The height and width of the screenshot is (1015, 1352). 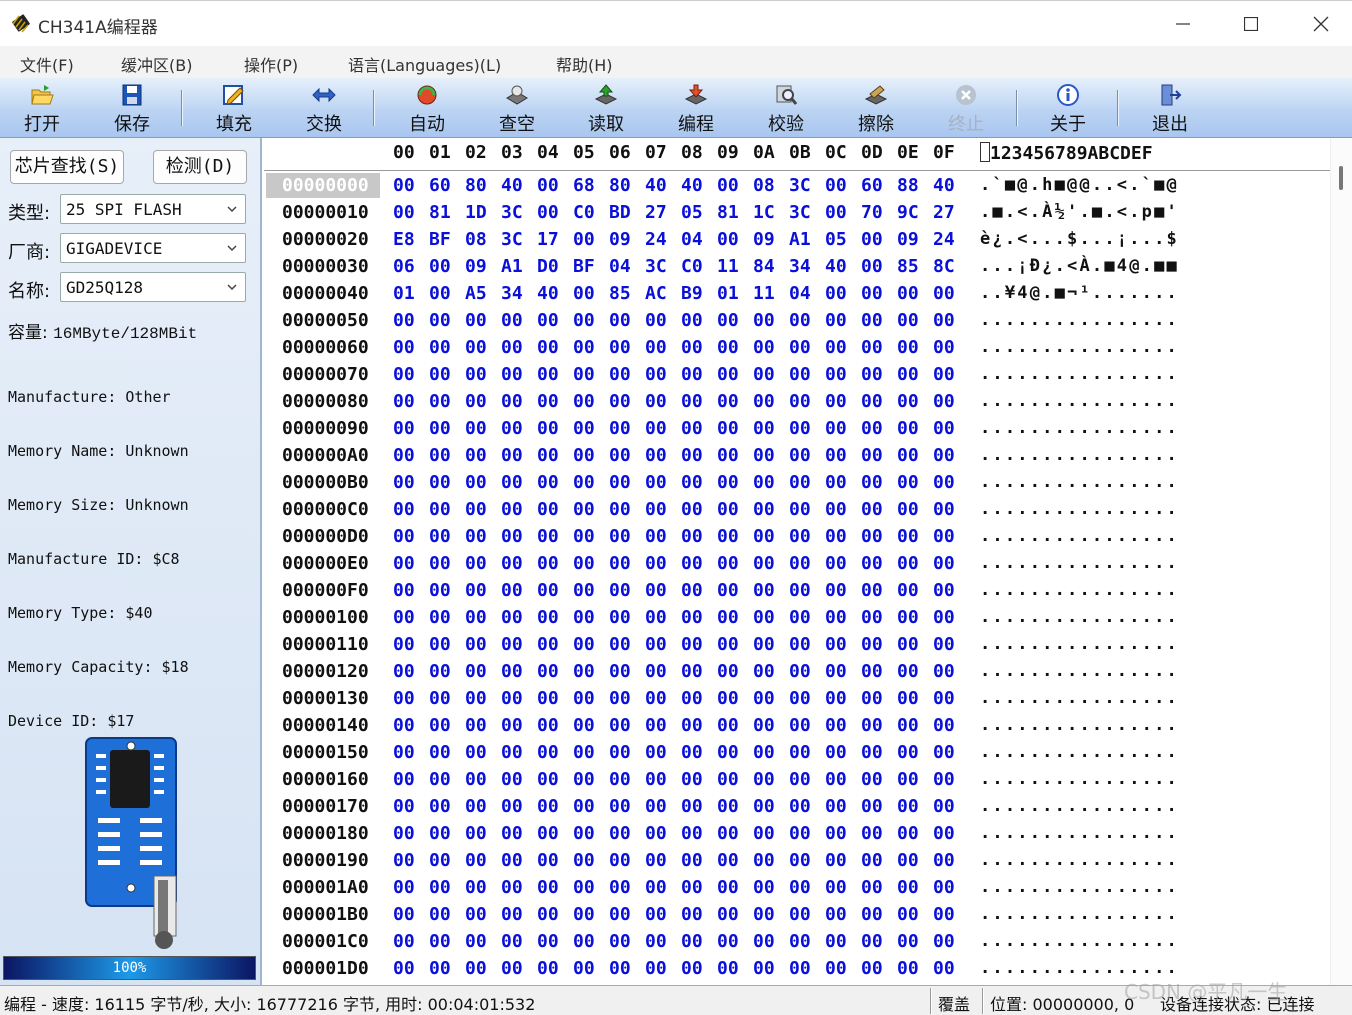 What do you see at coordinates (476, 185) in the screenshot?
I see `hex-byte: 80` at bounding box center [476, 185].